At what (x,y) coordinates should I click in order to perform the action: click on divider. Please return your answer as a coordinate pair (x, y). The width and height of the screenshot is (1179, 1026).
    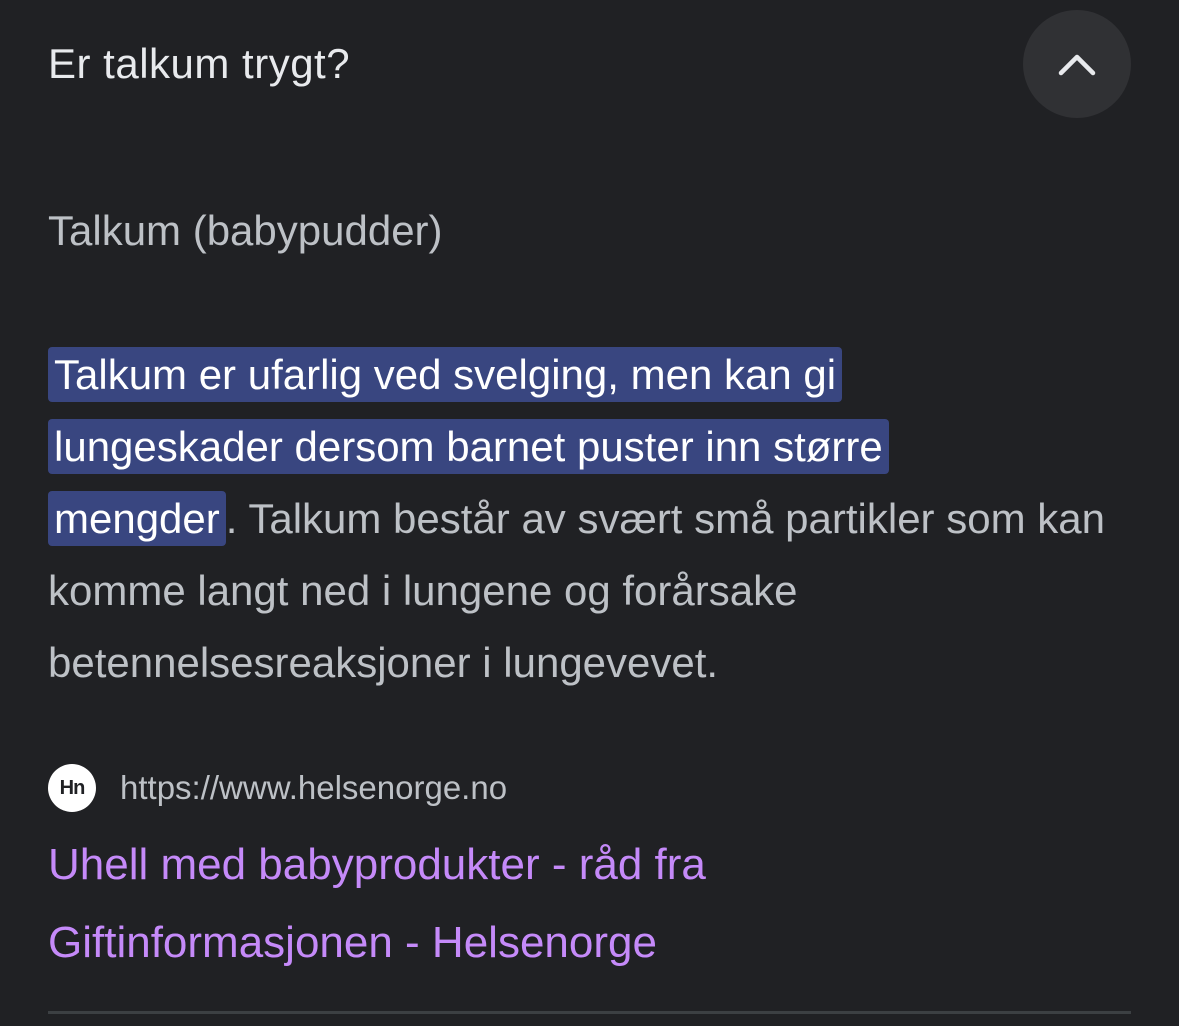
    Looking at the image, I should click on (589, 1012).